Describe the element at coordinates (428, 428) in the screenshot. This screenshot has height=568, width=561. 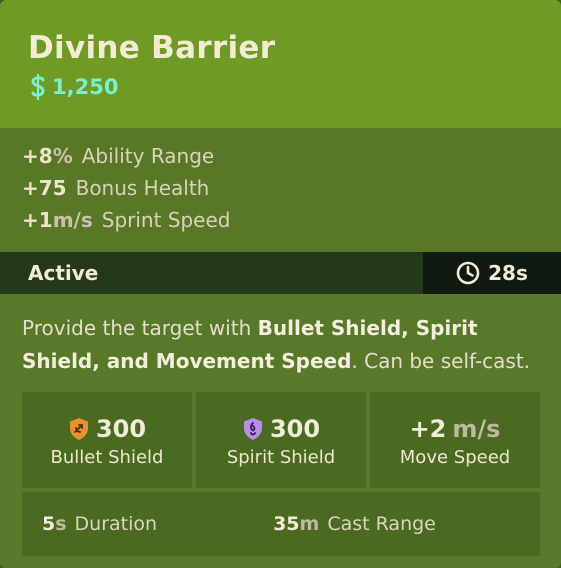
I see `effect-value: +2` at that location.